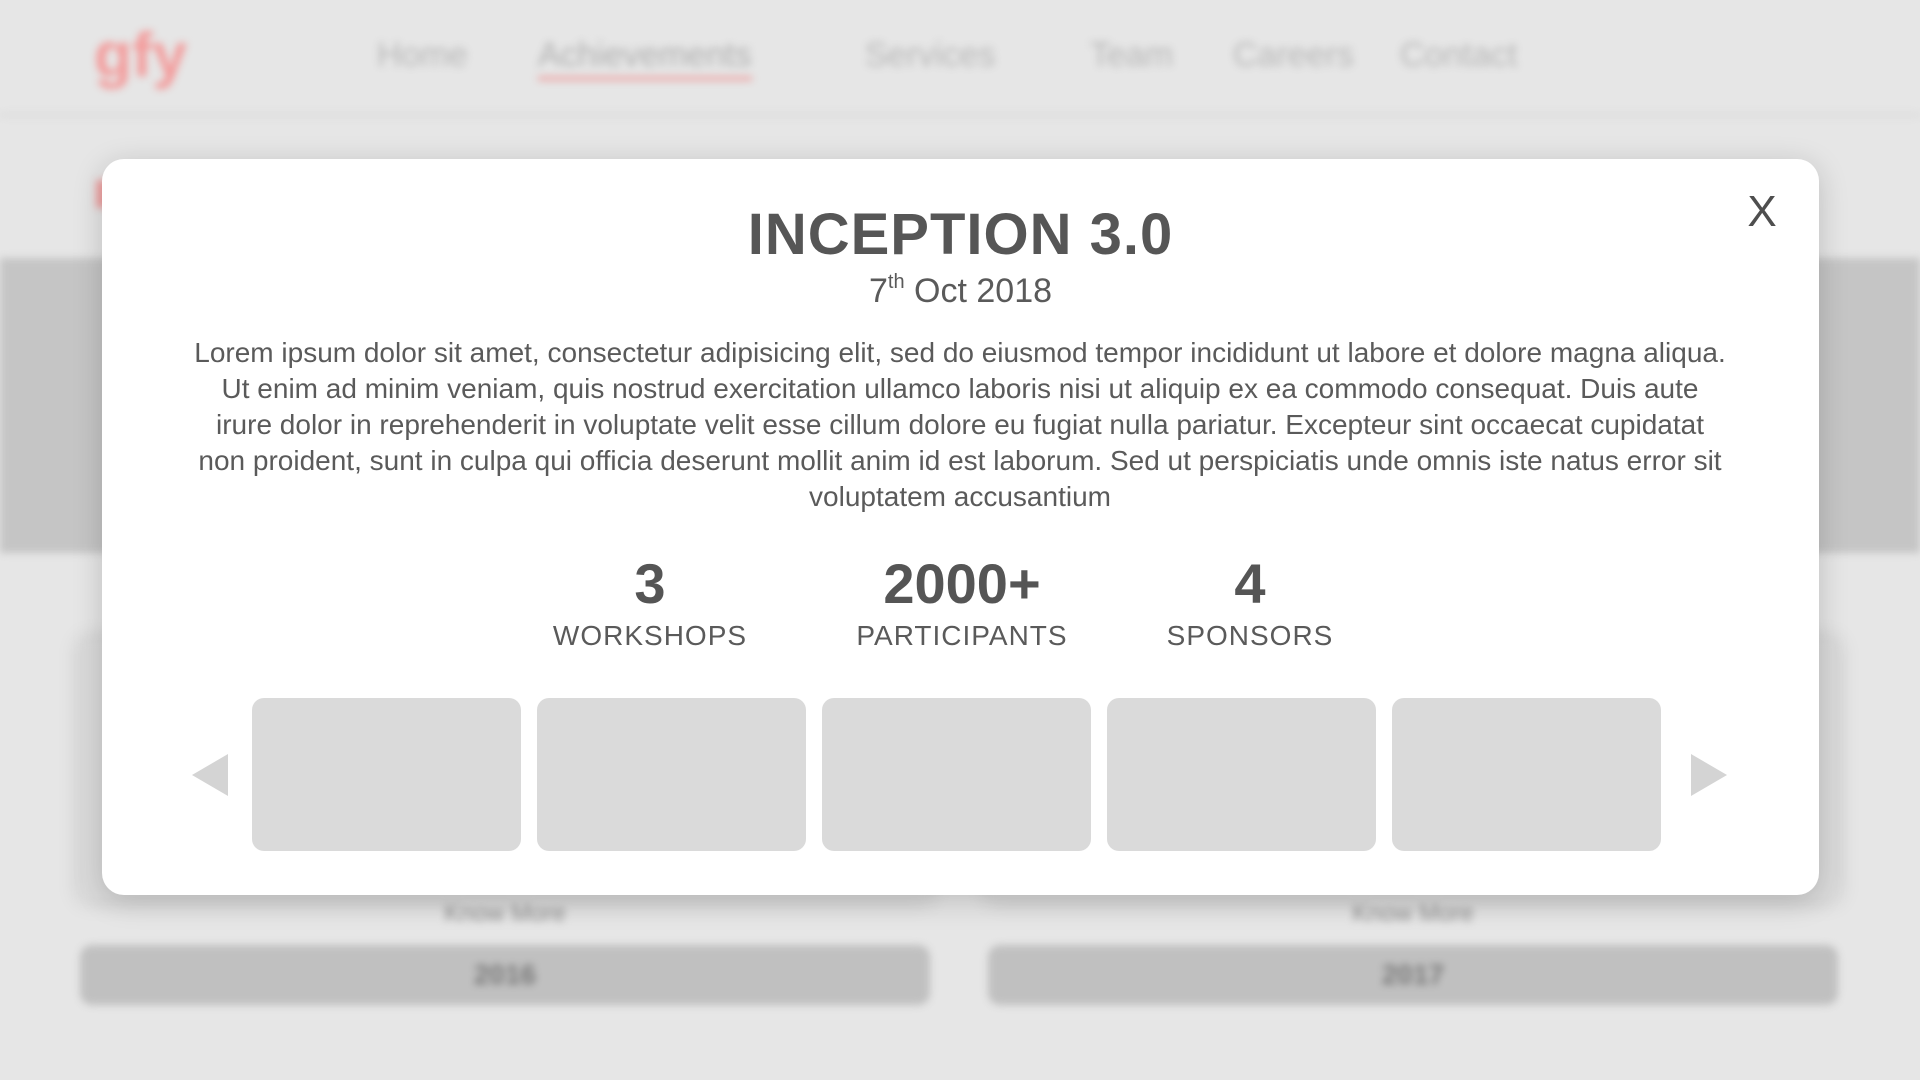 Image resolution: width=1920 pixels, height=1080 pixels. Describe the element at coordinates (930, 55) in the screenshot. I see `nav-services: Services` at that location.